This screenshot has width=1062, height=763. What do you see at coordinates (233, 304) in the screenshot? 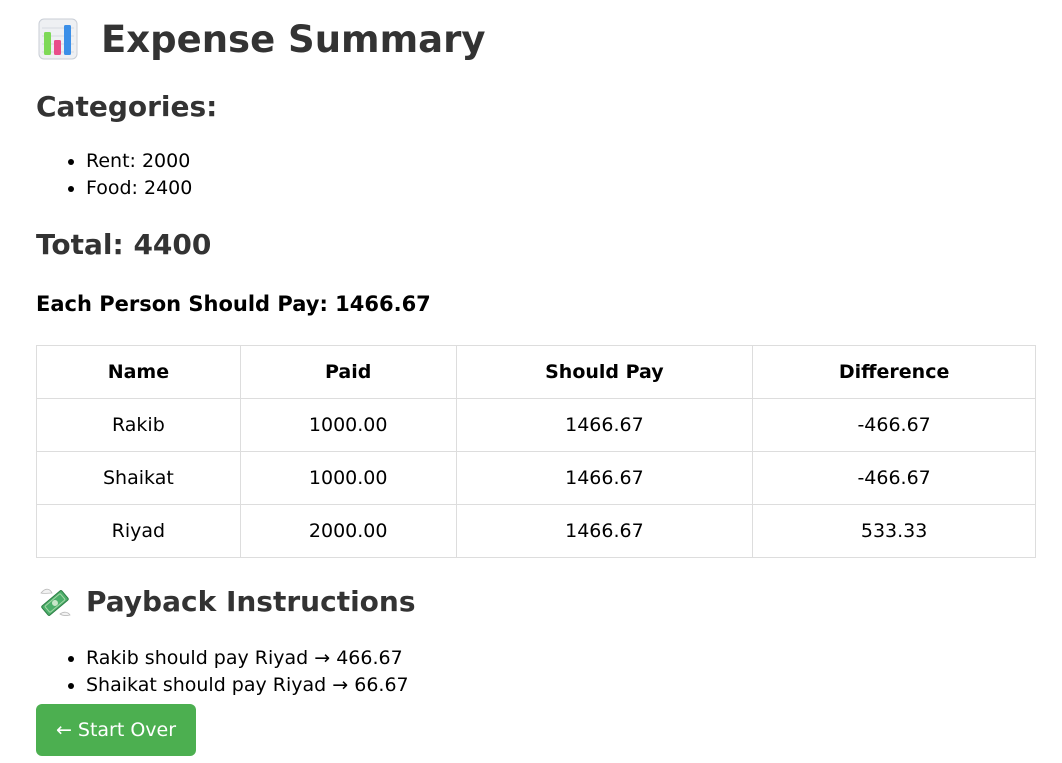
I see `each-person-share: Each Person Should Pay: 1466.67` at bounding box center [233, 304].